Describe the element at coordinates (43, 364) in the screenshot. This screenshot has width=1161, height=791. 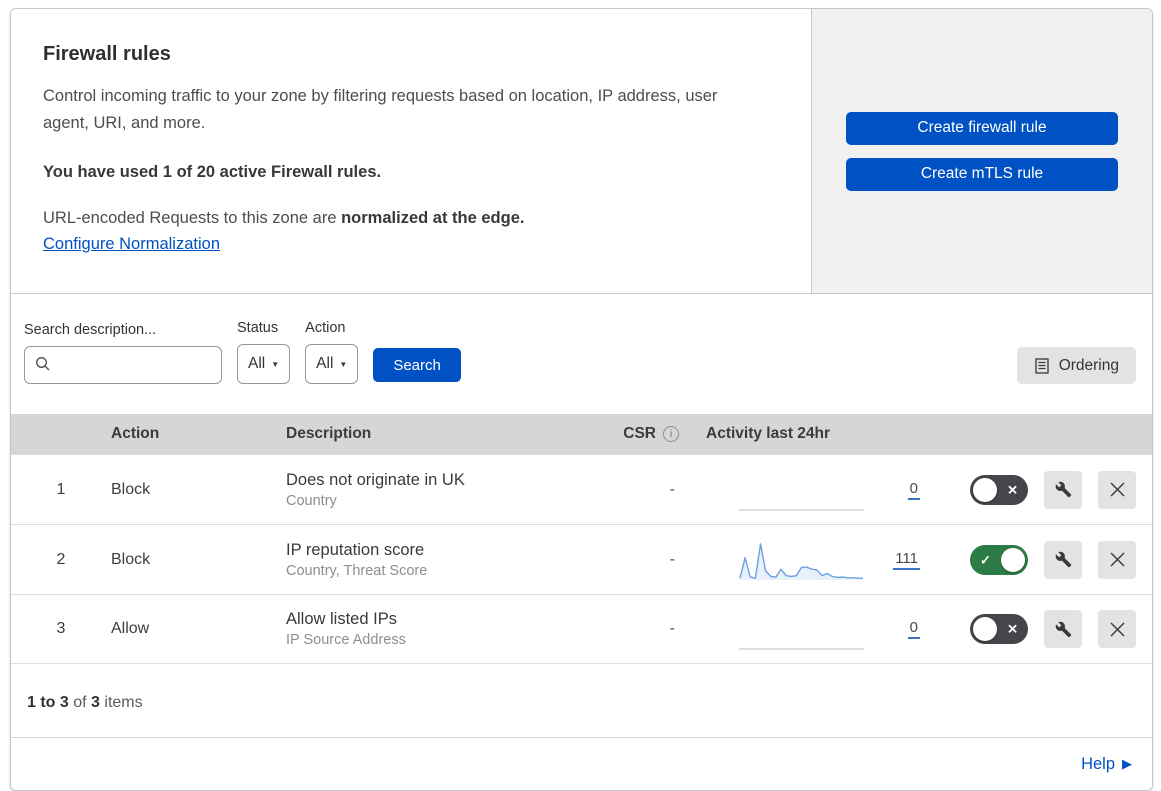
I see `search-icon` at that location.